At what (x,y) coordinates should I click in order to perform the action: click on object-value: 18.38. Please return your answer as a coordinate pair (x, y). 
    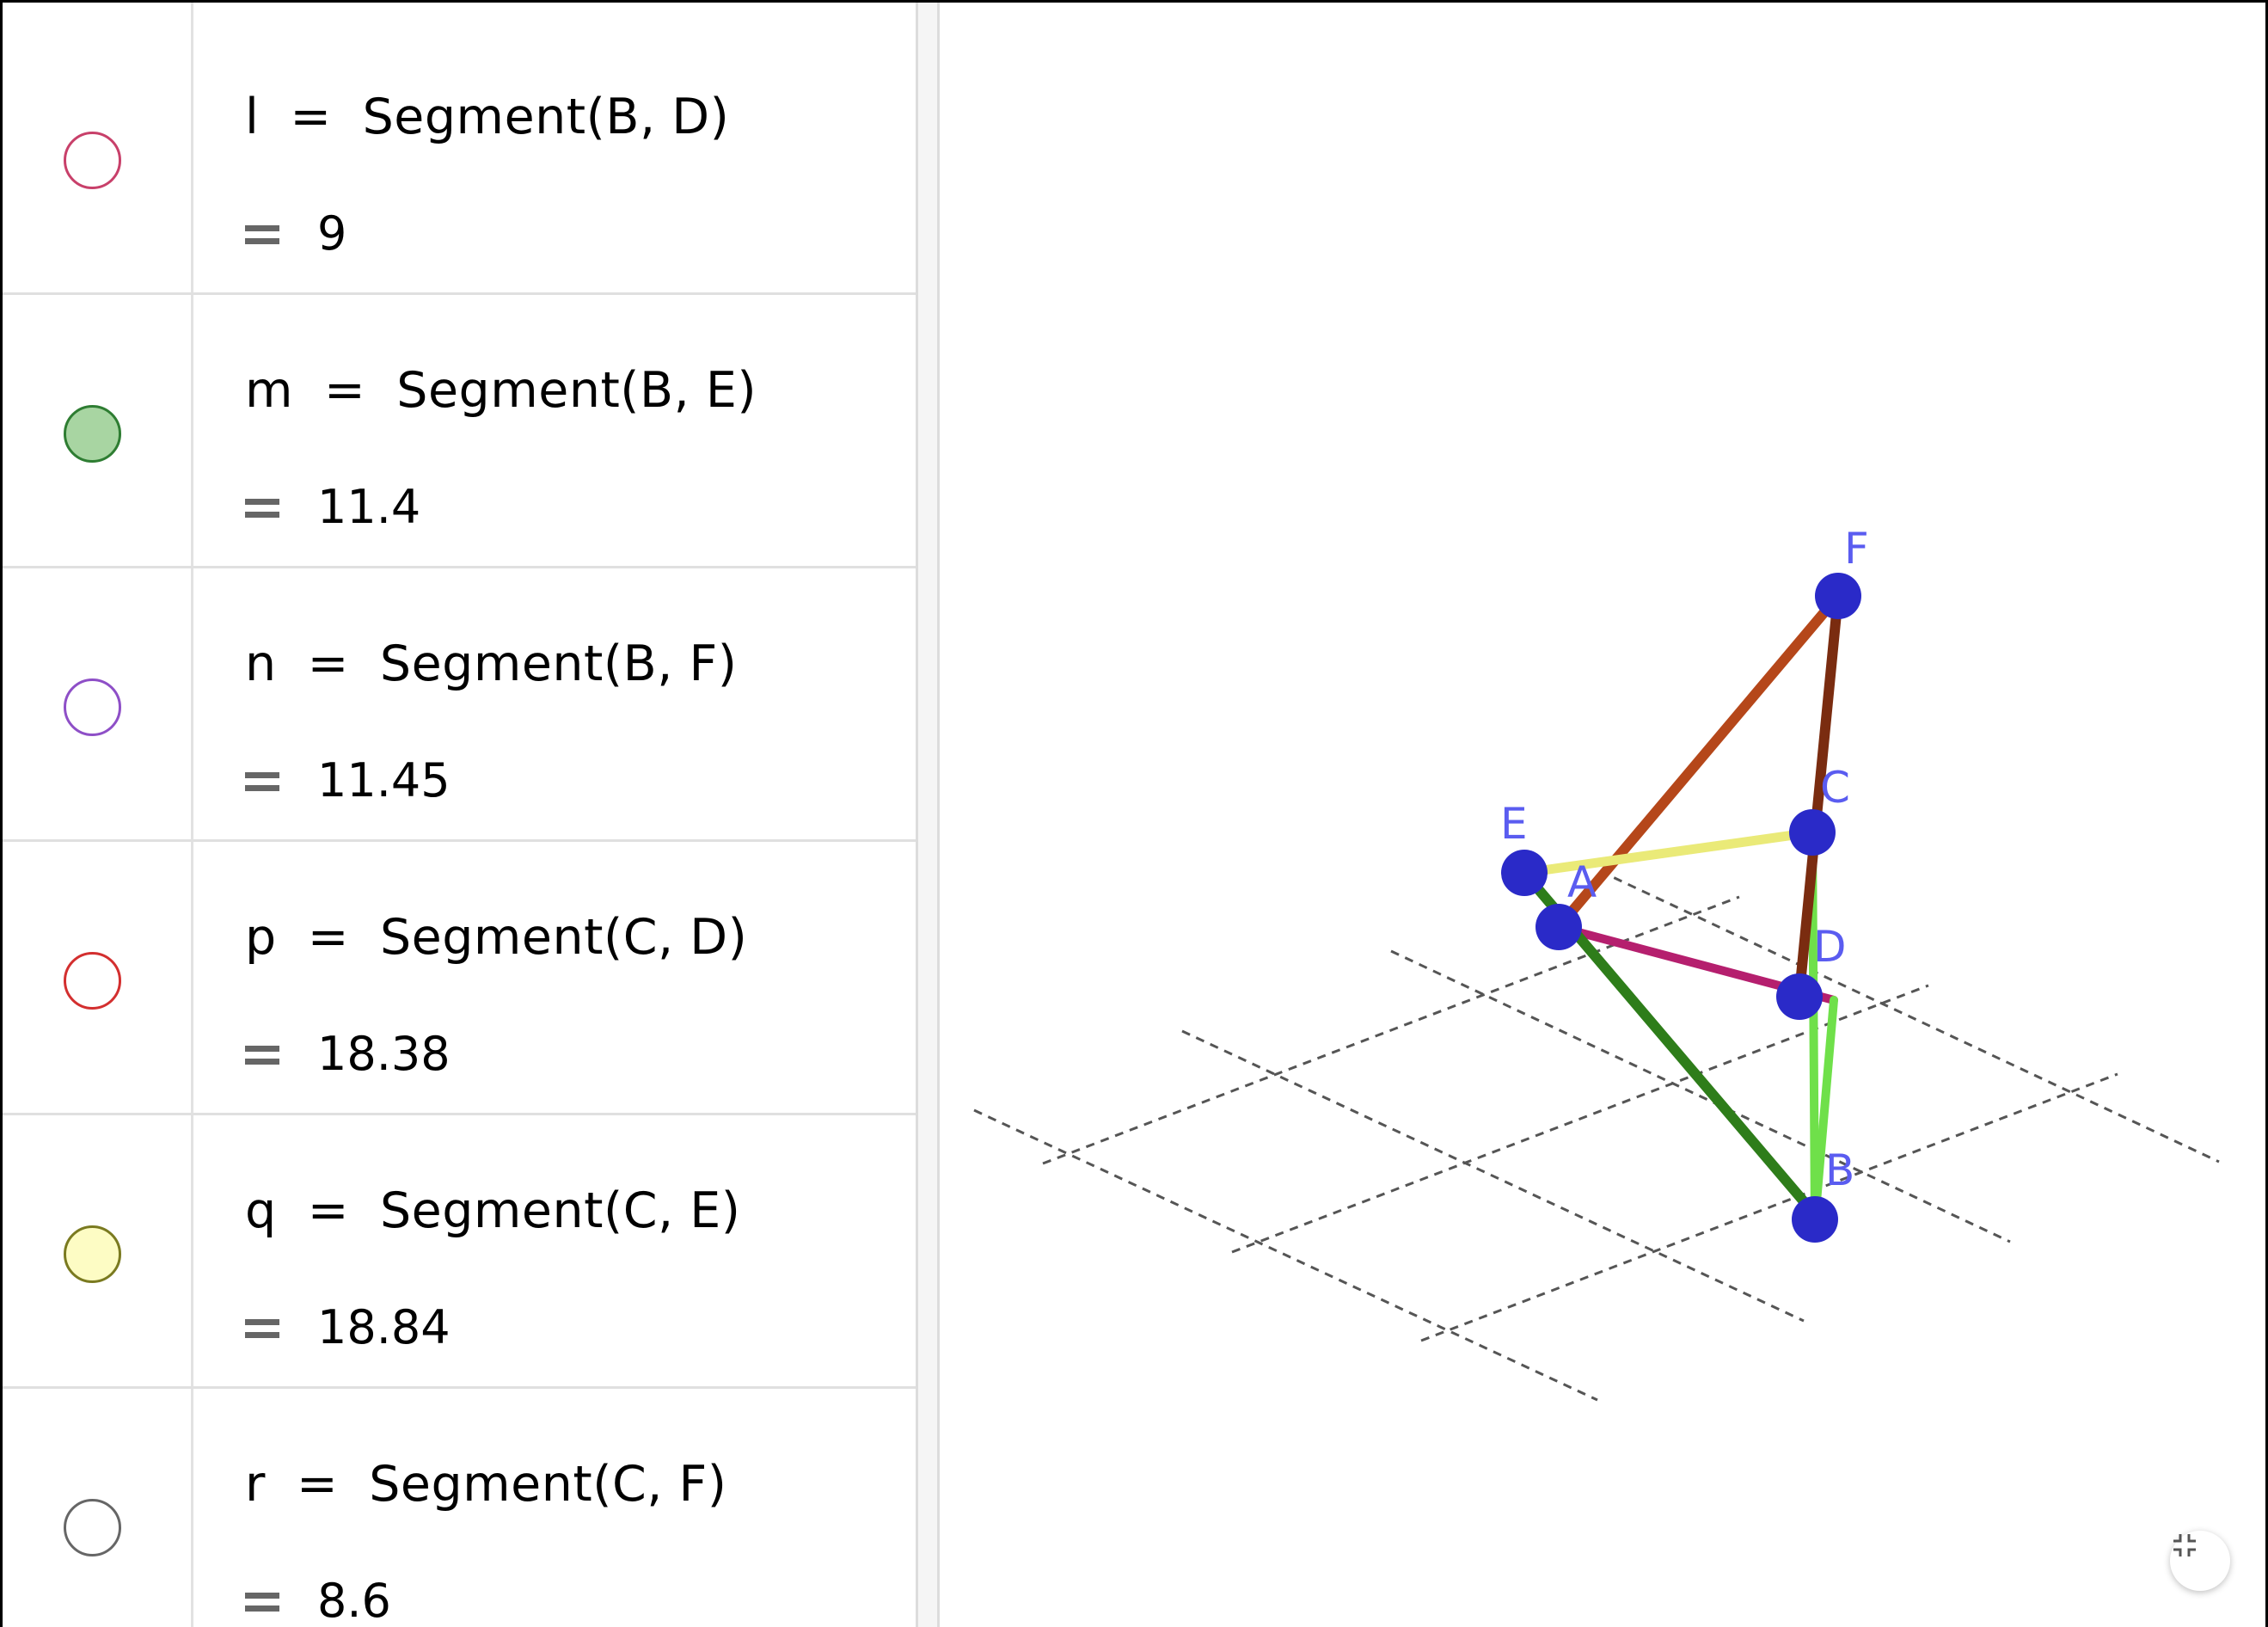
    Looking at the image, I should click on (384, 1054).